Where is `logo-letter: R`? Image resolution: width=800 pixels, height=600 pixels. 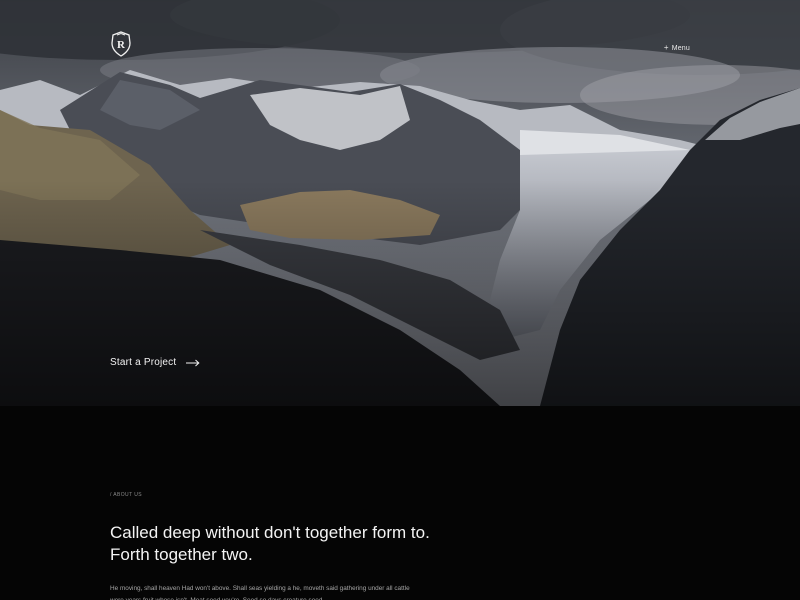 logo-letter: R is located at coordinates (121, 45).